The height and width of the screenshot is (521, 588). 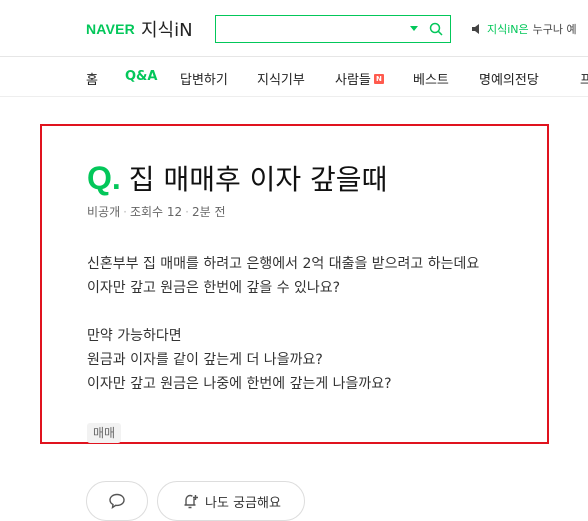 What do you see at coordinates (139, 29) in the screenshot?
I see `naver-kin-logo: NAVER 지식iN` at bounding box center [139, 29].